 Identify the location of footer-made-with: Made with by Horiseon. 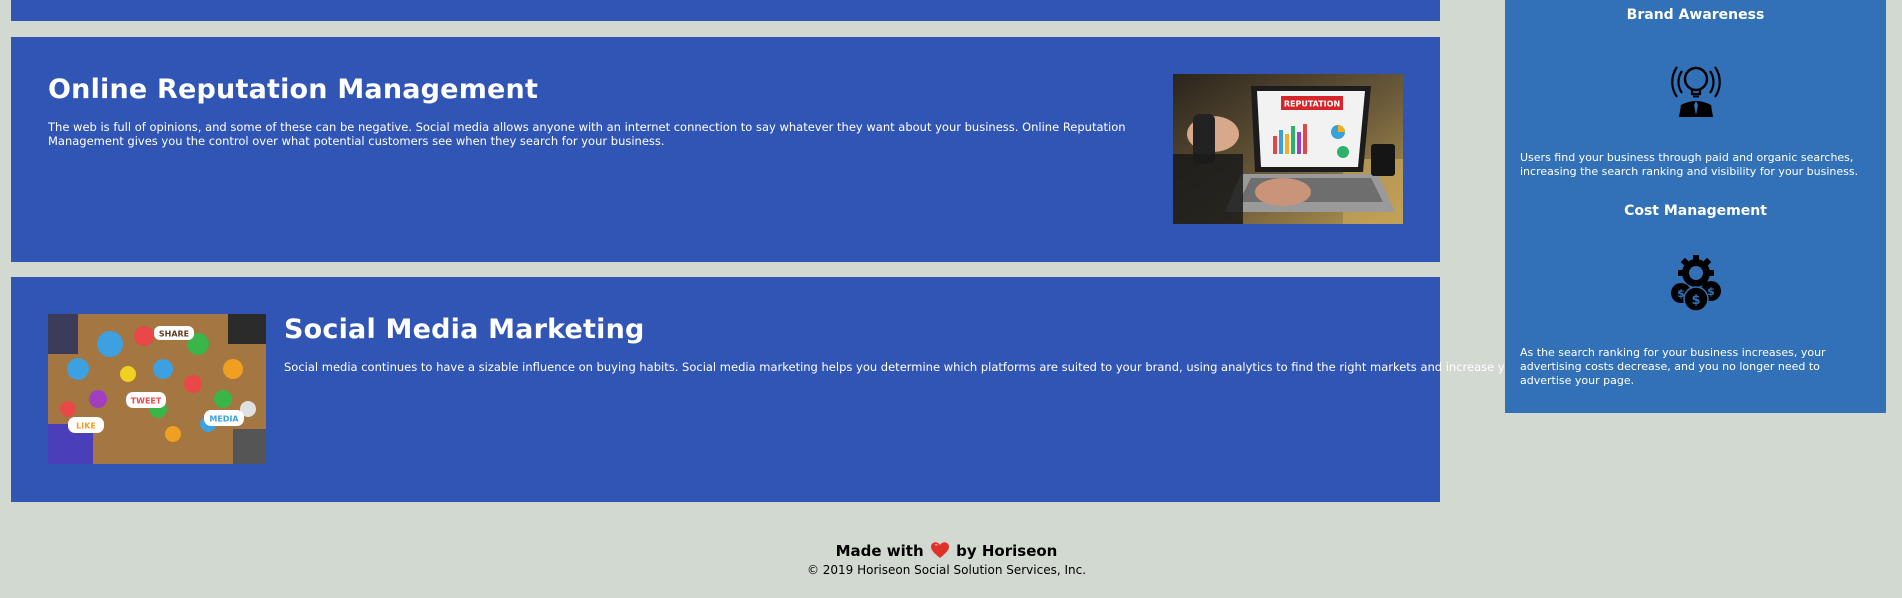
(946, 551).